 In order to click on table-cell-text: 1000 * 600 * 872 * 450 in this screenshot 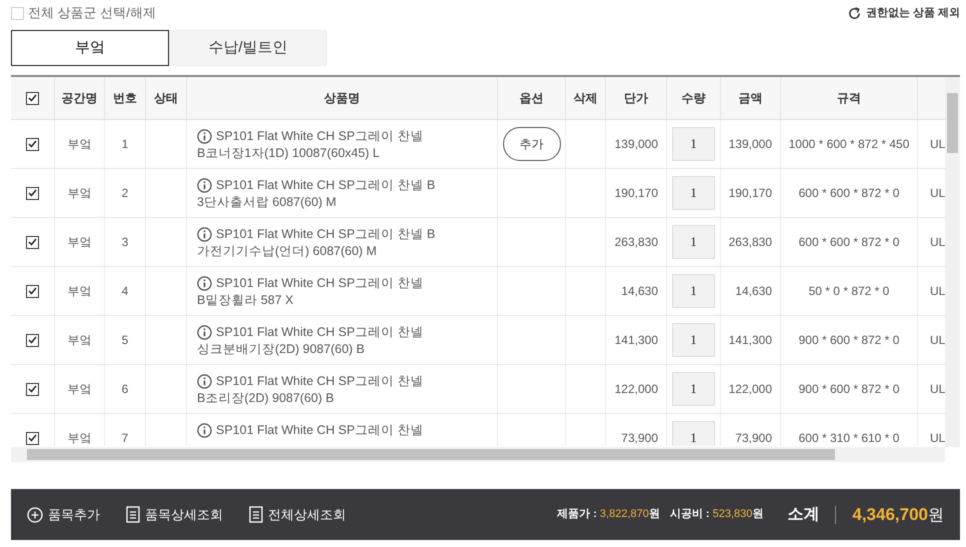, I will do `click(849, 144)`.